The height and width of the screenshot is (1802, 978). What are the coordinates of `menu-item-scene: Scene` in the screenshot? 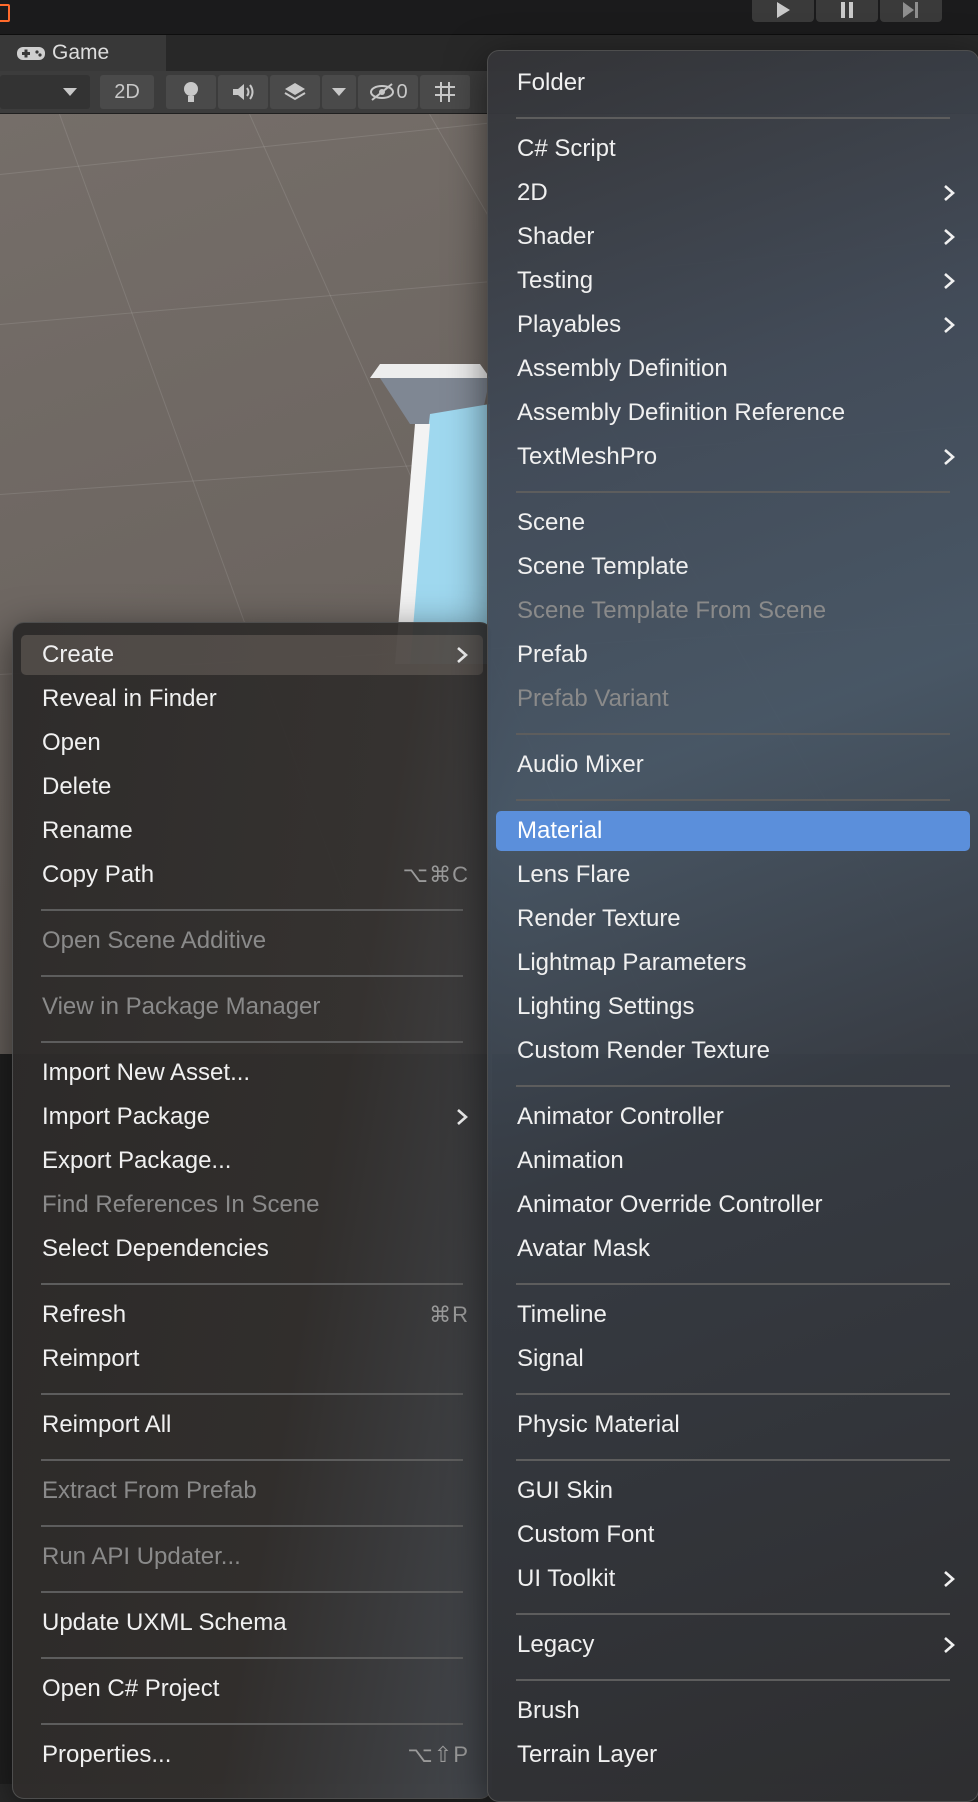 It's located at (733, 523).